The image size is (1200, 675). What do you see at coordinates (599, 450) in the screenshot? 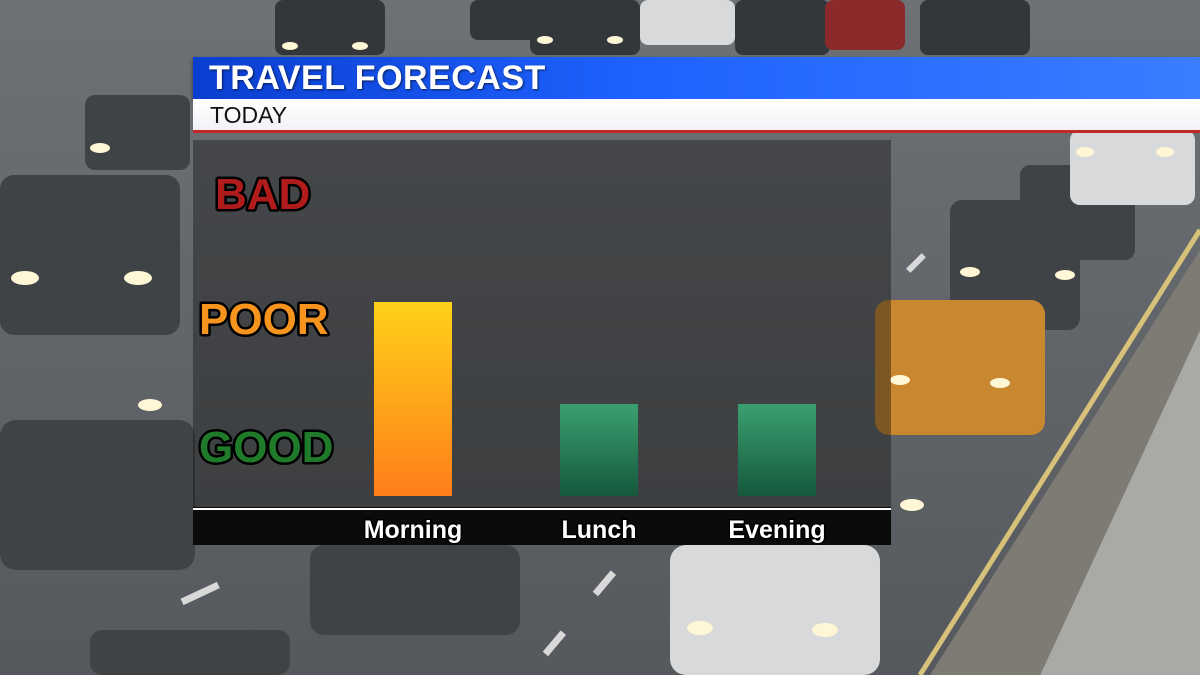
I see `bar-lunch` at bounding box center [599, 450].